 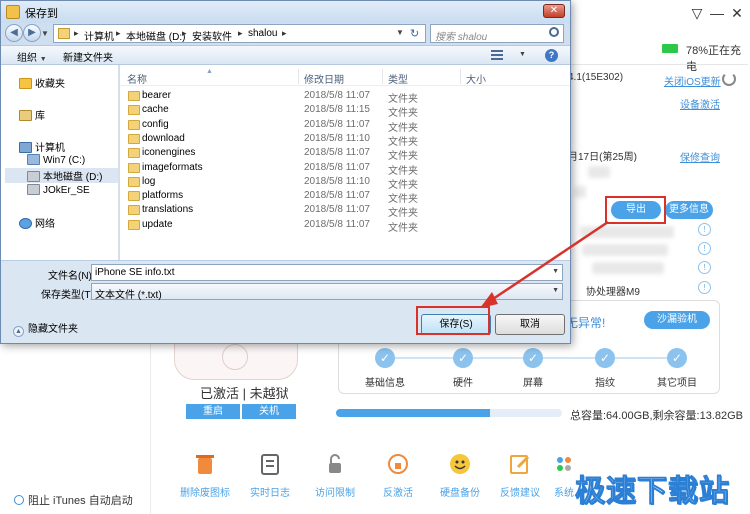 What do you see at coordinates (520, 475) in the screenshot?
I see `tool-feedback: 反馈建议` at bounding box center [520, 475].